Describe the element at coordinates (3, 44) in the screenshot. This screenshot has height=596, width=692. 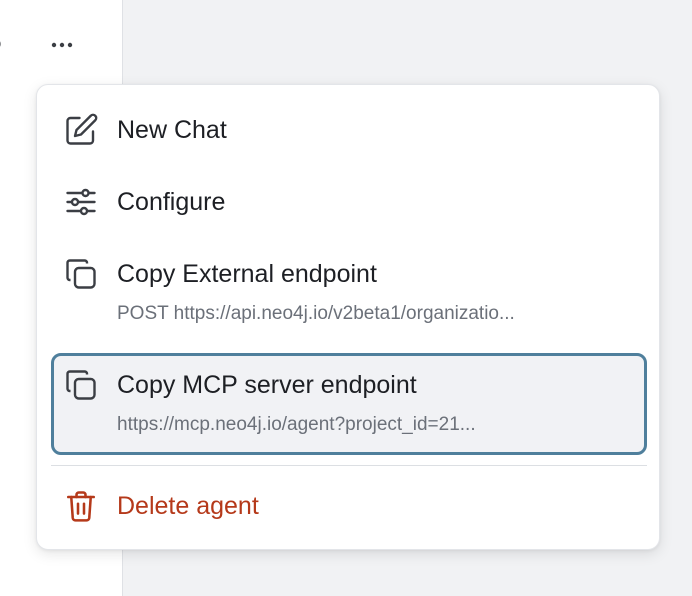
I see `partial-icon` at that location.